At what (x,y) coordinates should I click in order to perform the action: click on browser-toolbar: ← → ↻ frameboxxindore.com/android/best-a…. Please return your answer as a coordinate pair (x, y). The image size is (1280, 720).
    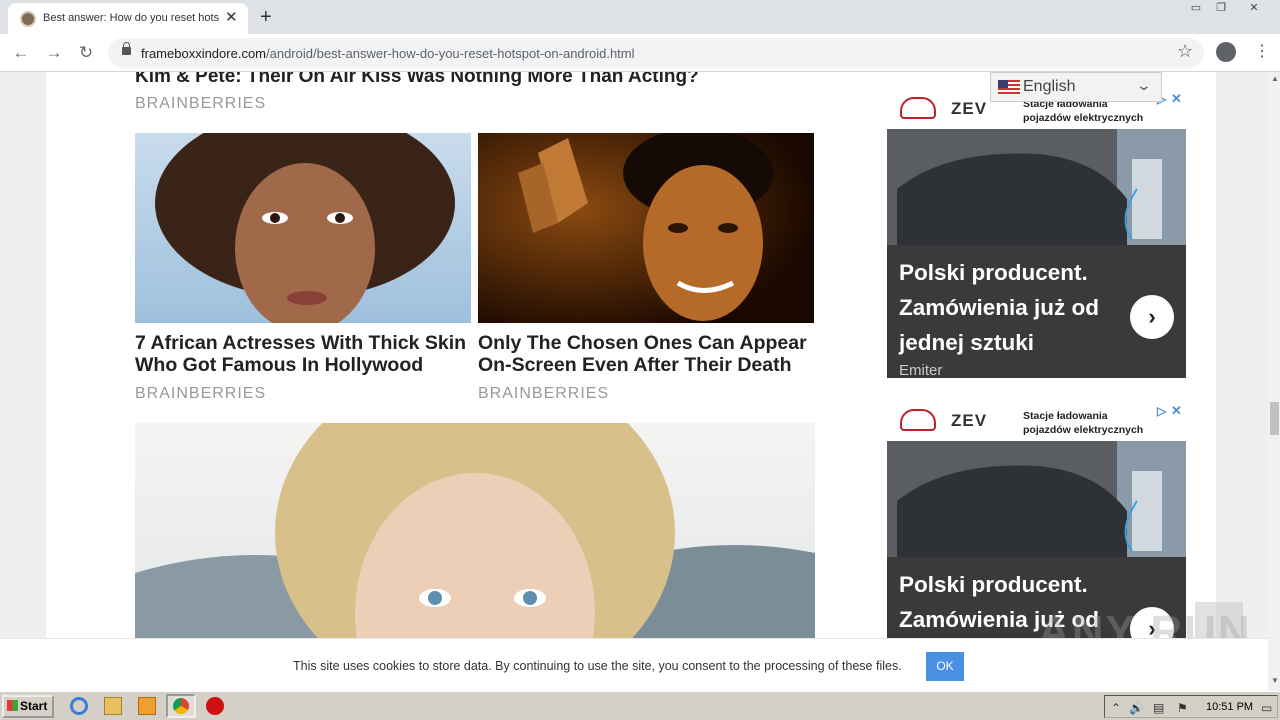
    Looking at the image, I should click on (640, 53).